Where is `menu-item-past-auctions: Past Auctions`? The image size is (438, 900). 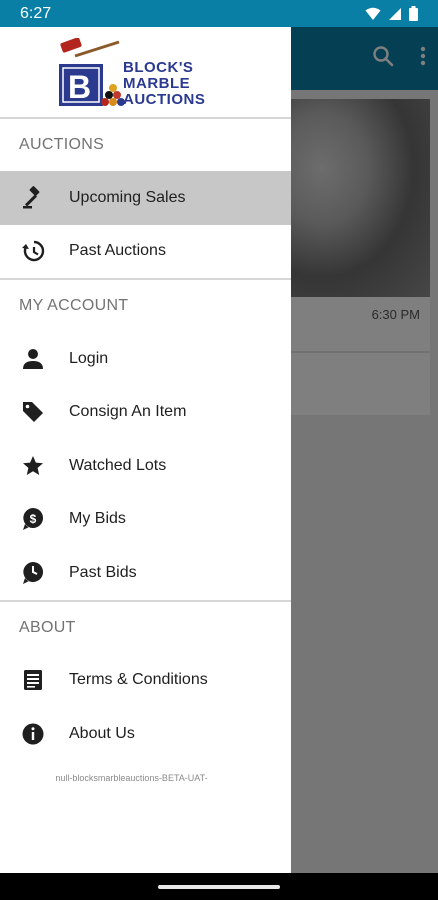 menu-item-past-auctions: Past Auctions is located at coordinates (145, 252).